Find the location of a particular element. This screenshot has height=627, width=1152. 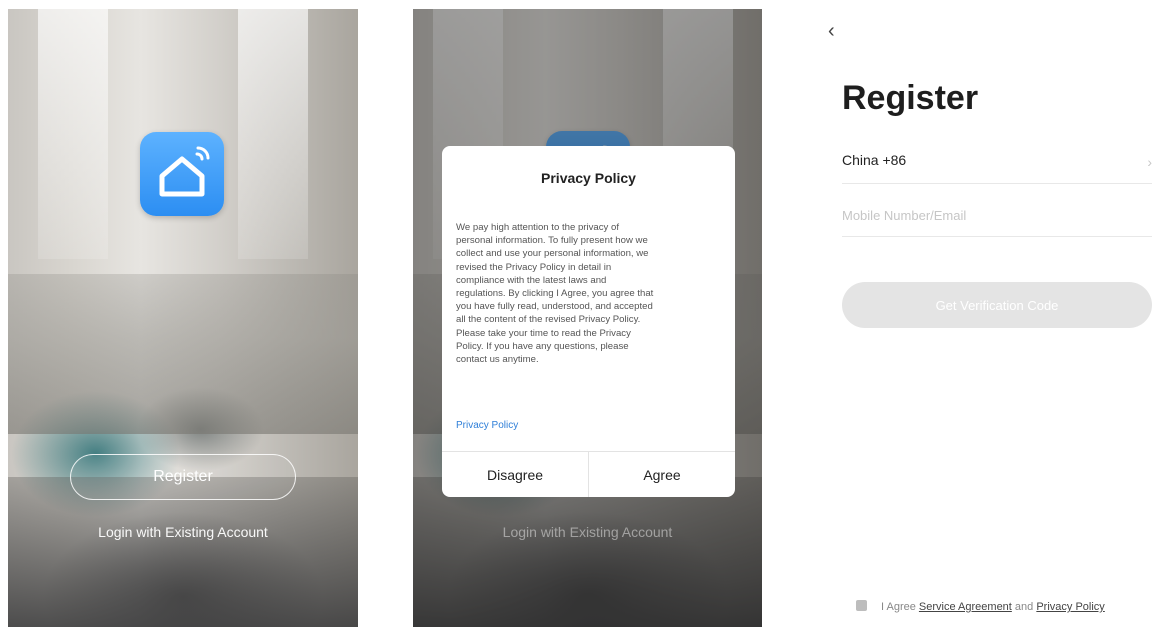

country-code-label: China +86 is located at coordinates (874, 160).